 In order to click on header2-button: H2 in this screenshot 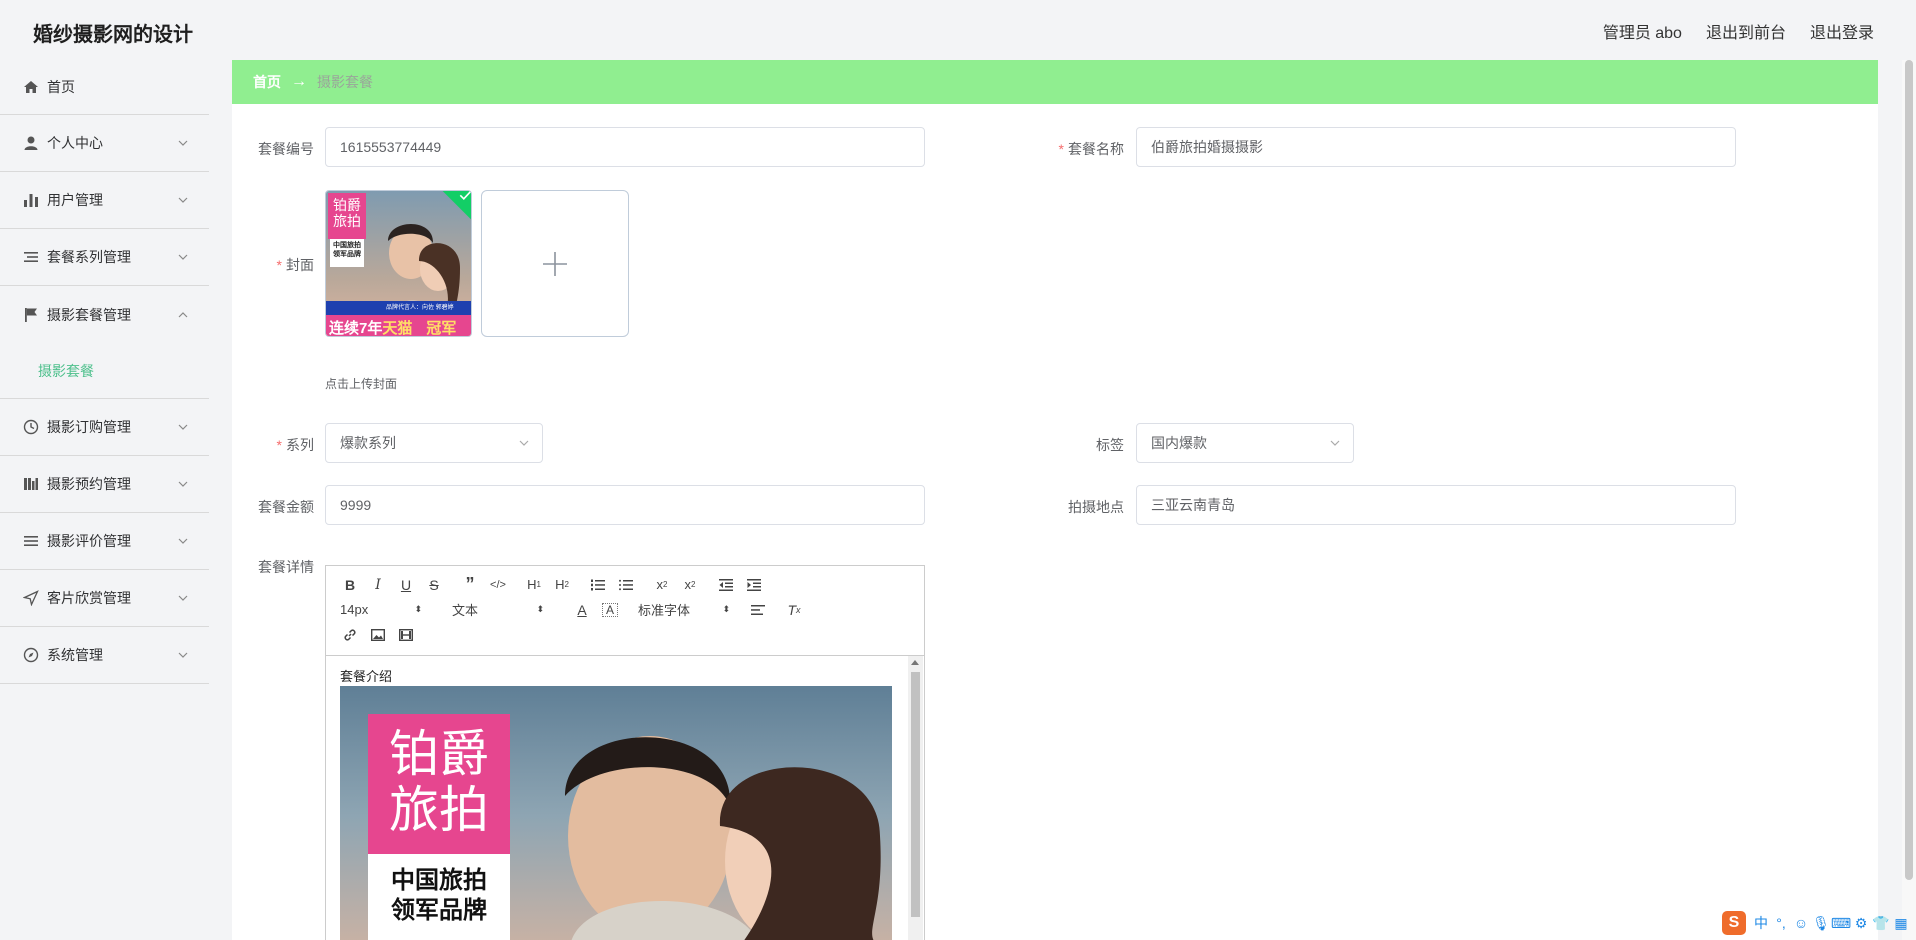, I will do `click(562, 585)`.